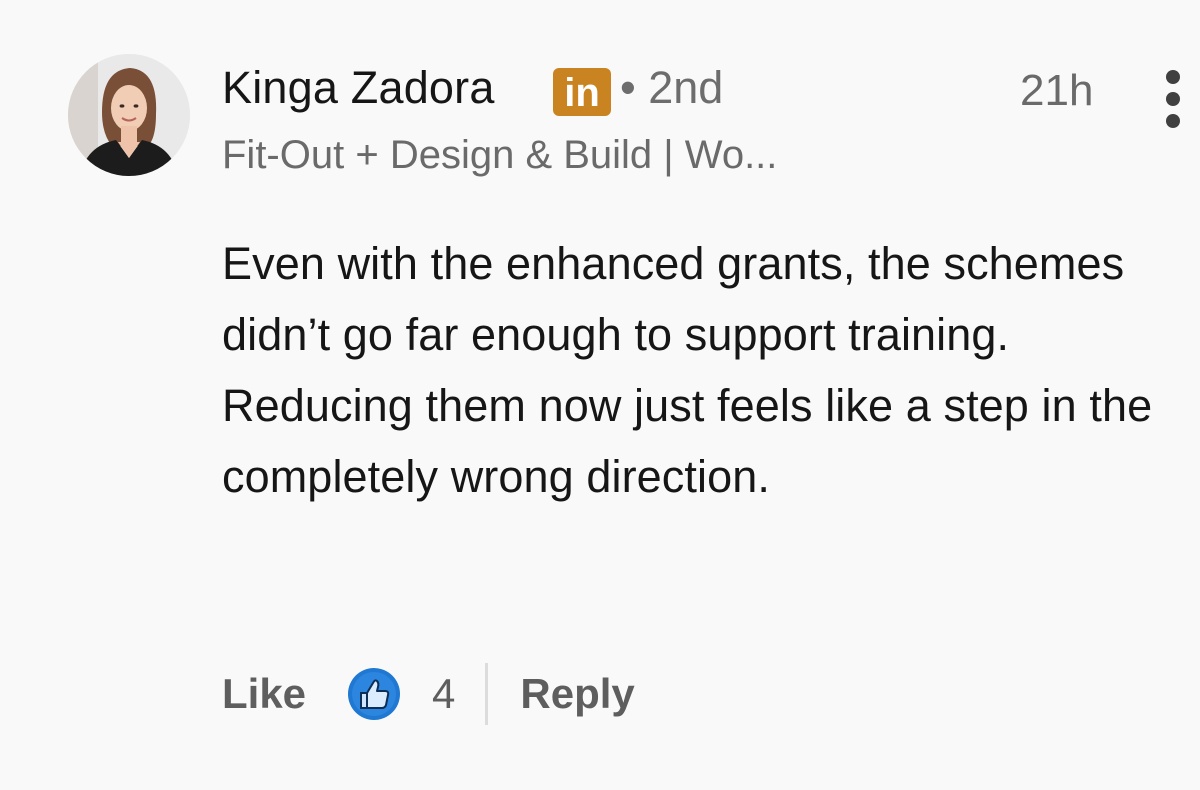 This screenshot has width=1200, height=790. I want to click on linkedin-badge-icon: in, so click(582, 92).